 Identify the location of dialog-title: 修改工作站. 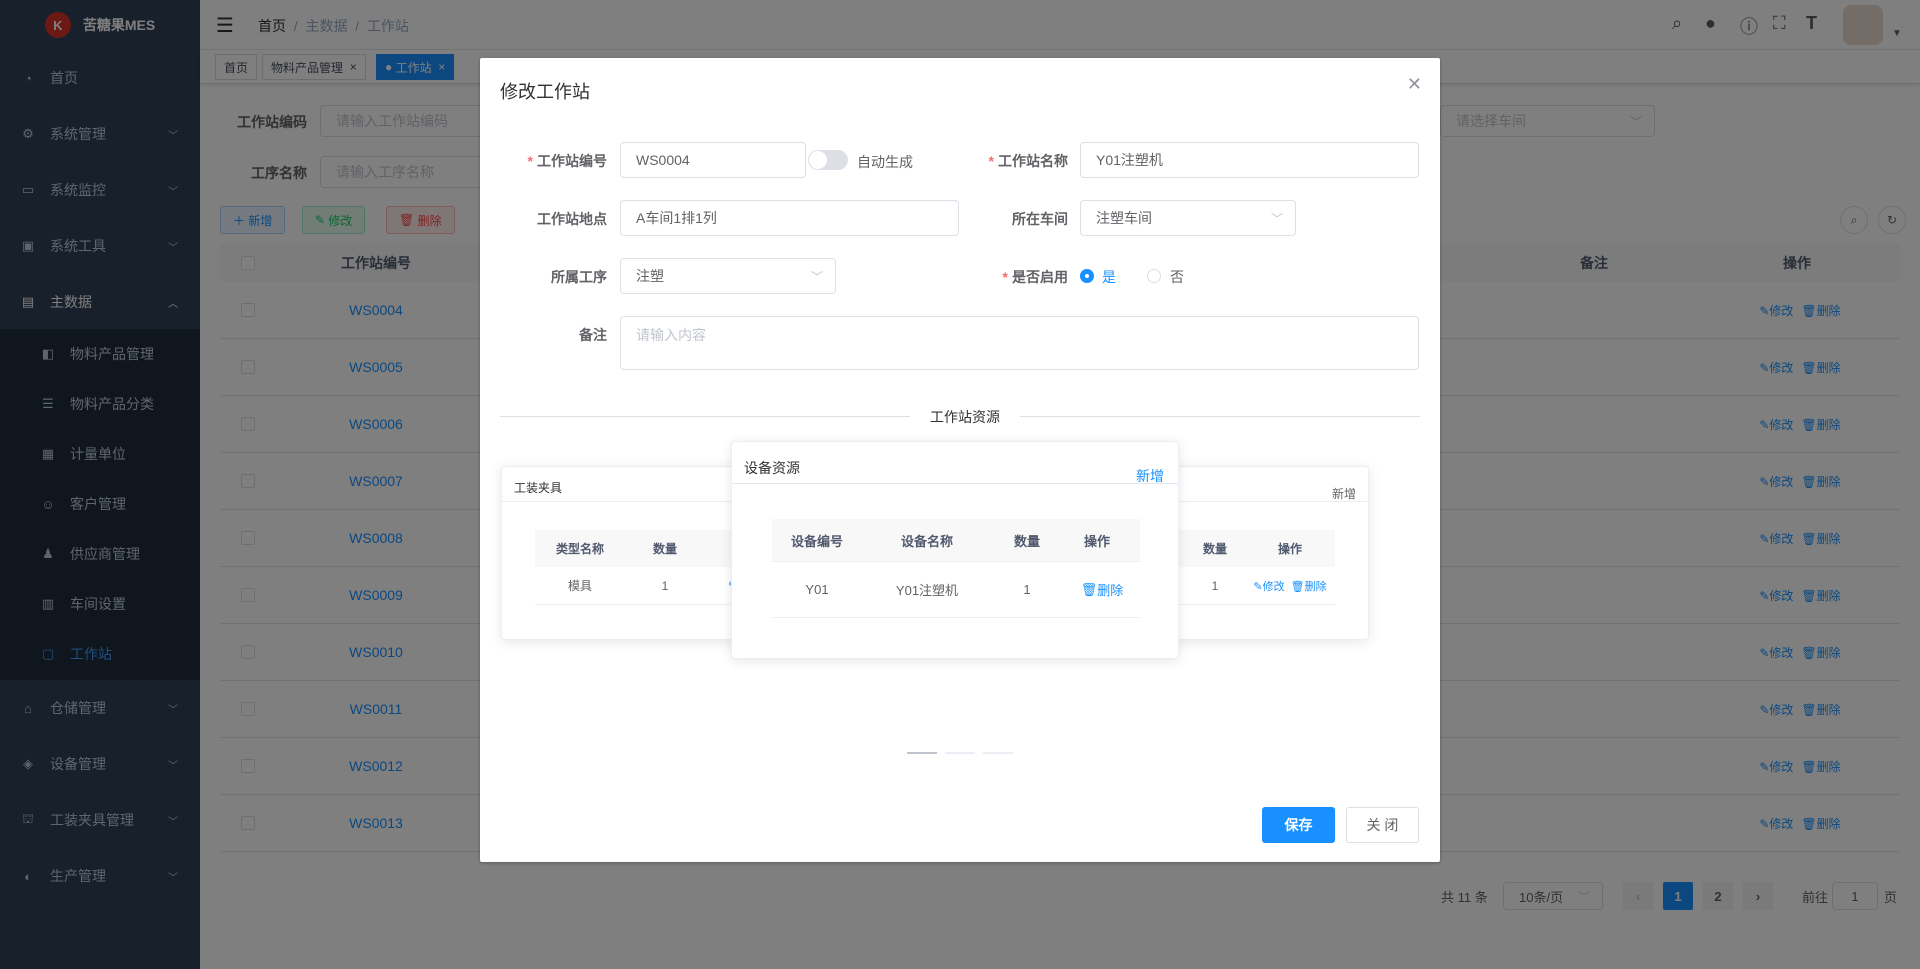
(545, 92).